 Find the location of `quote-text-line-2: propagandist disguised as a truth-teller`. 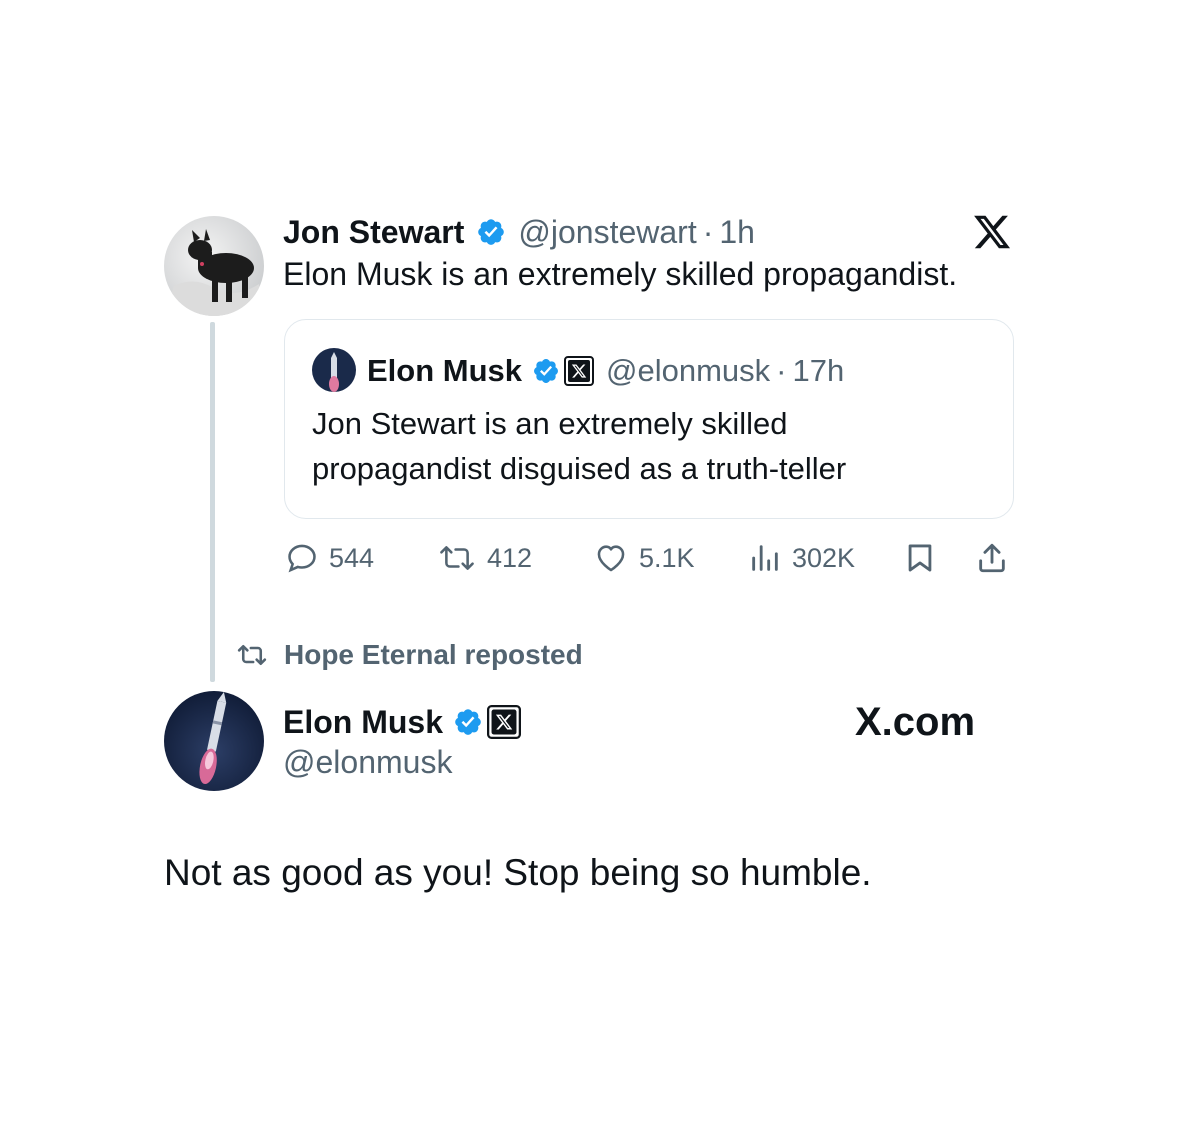

quote-text-line-2: propagandist disguised as a truth-teller is located at coordinates (579, 468).